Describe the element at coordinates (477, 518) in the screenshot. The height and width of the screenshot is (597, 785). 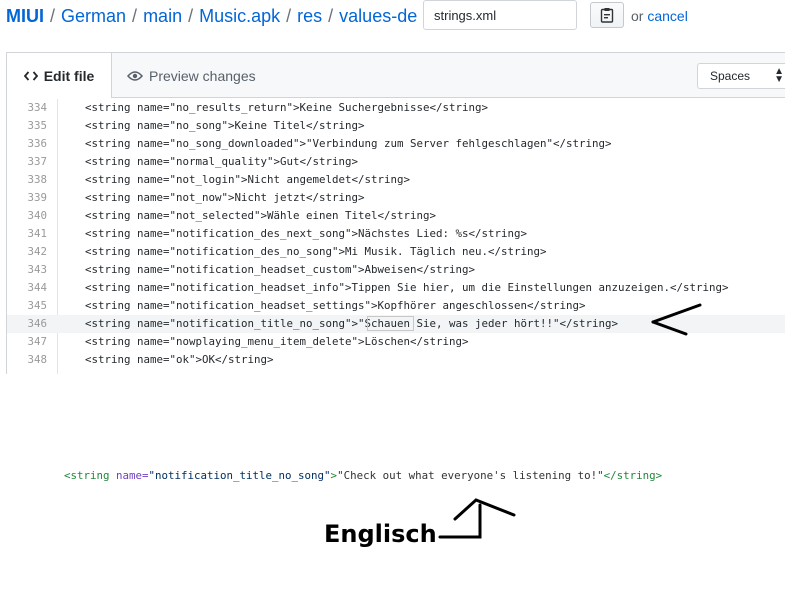
I see `arrow-to-english-icon` at that location.